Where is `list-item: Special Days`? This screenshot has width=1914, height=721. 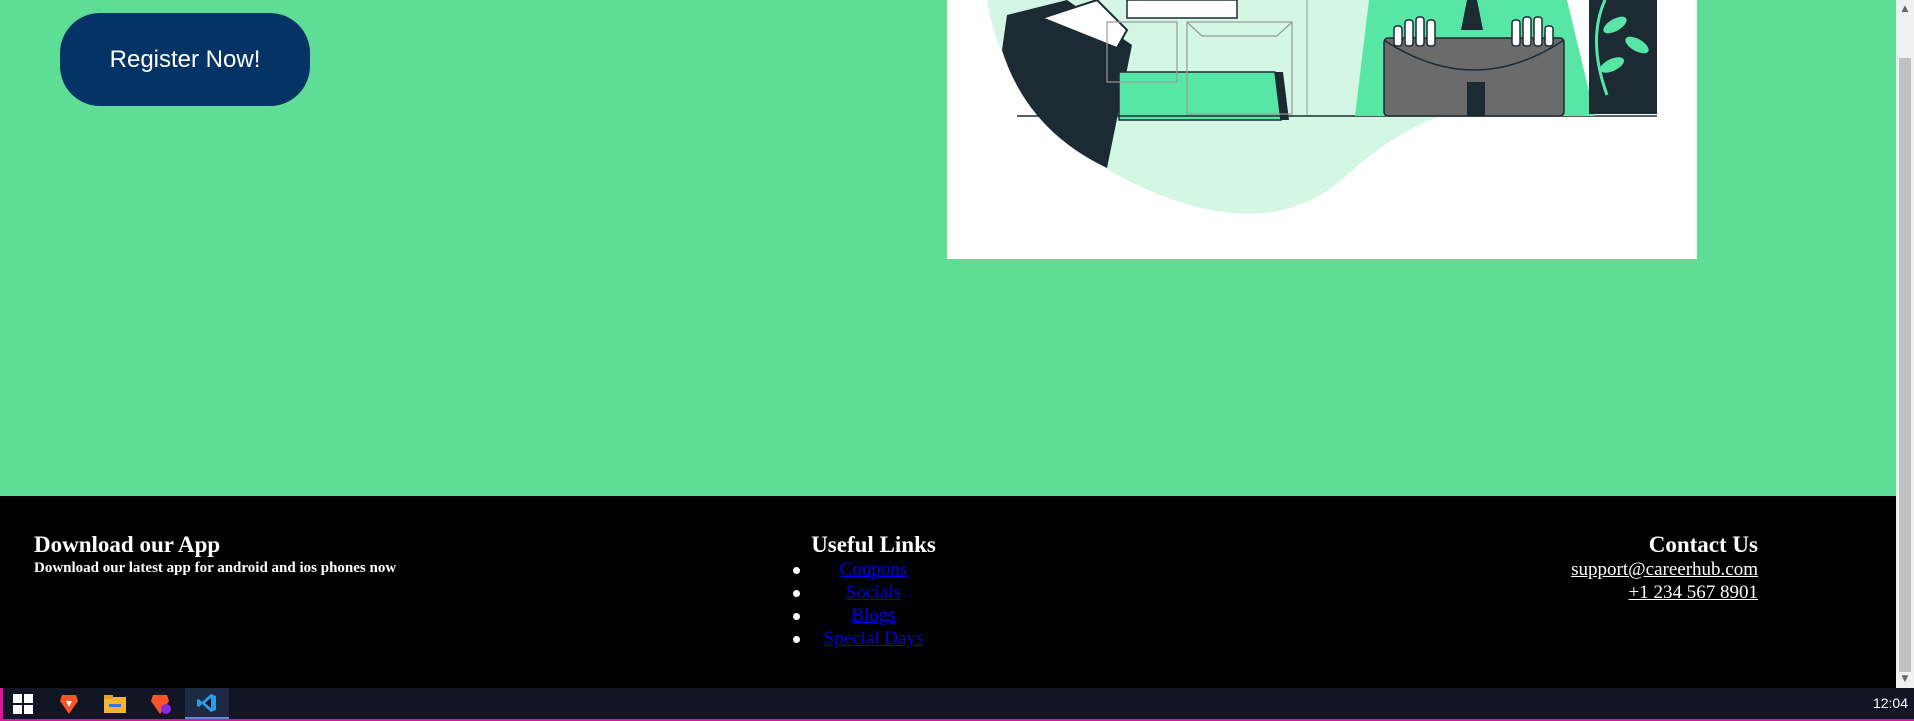
list-item: Special Days is located at coordinates (873, 638).